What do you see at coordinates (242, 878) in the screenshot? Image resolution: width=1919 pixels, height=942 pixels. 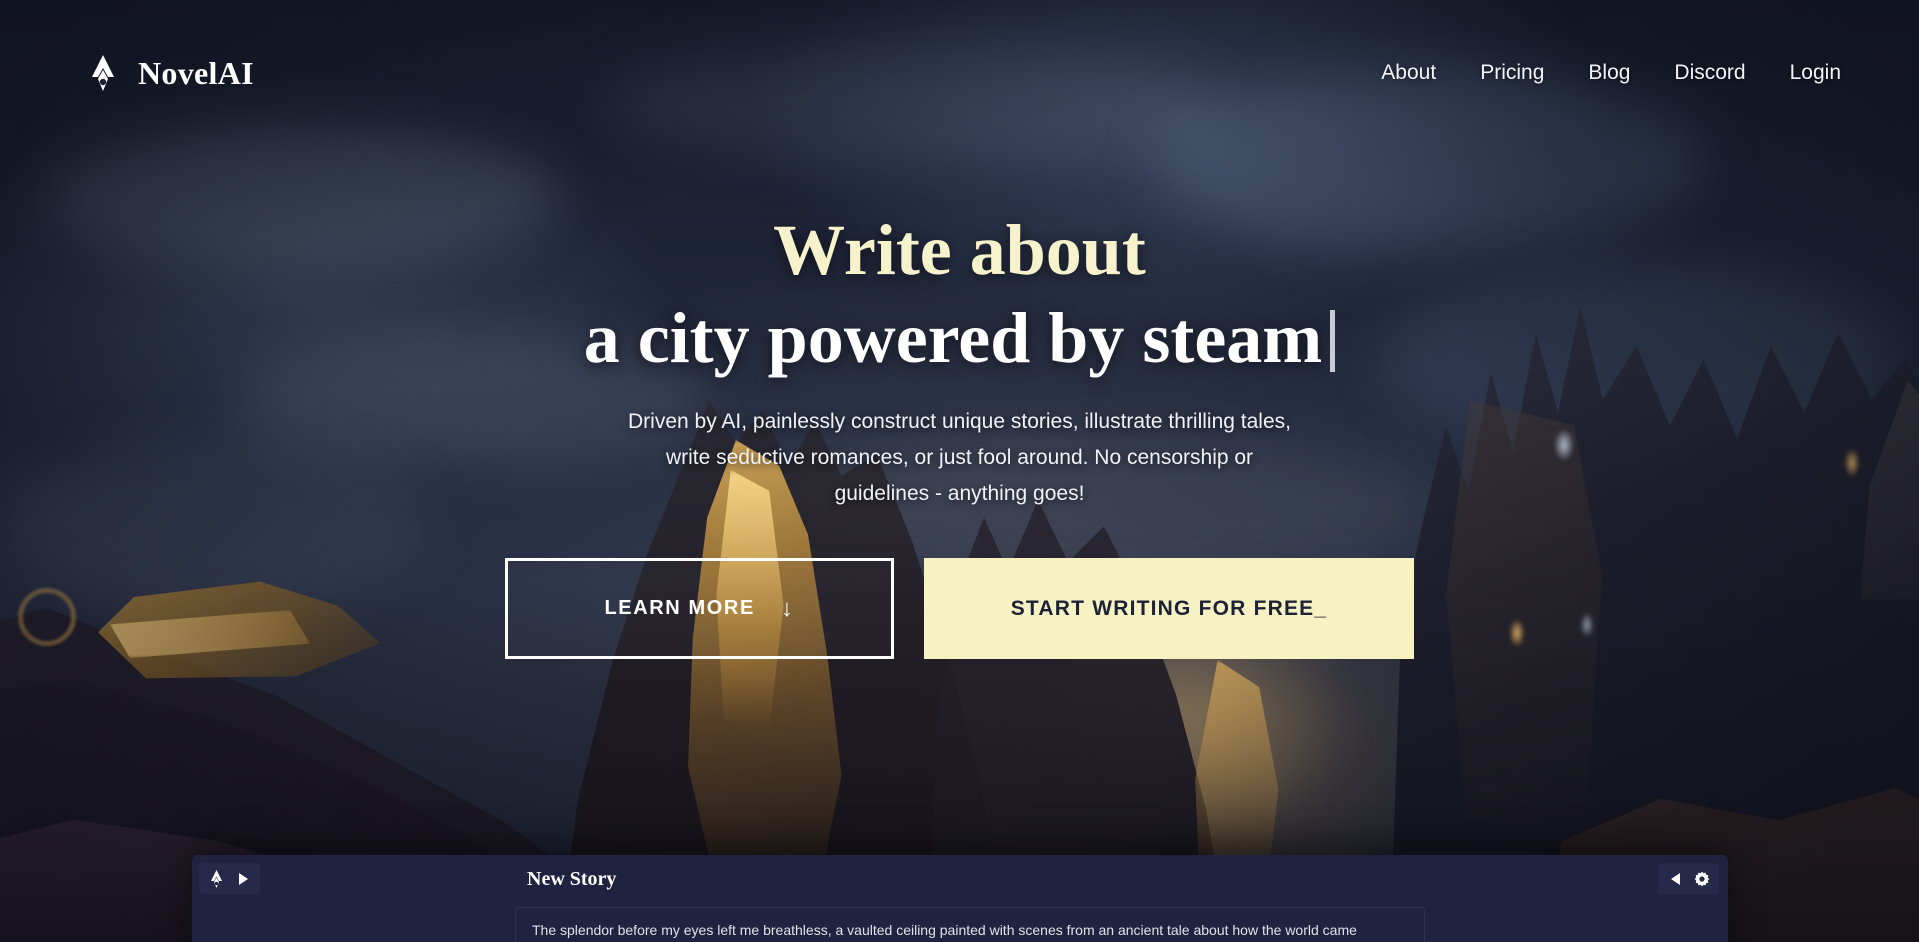 I see `expand-sidebar-right-icon` at bounding box center [242, 878].